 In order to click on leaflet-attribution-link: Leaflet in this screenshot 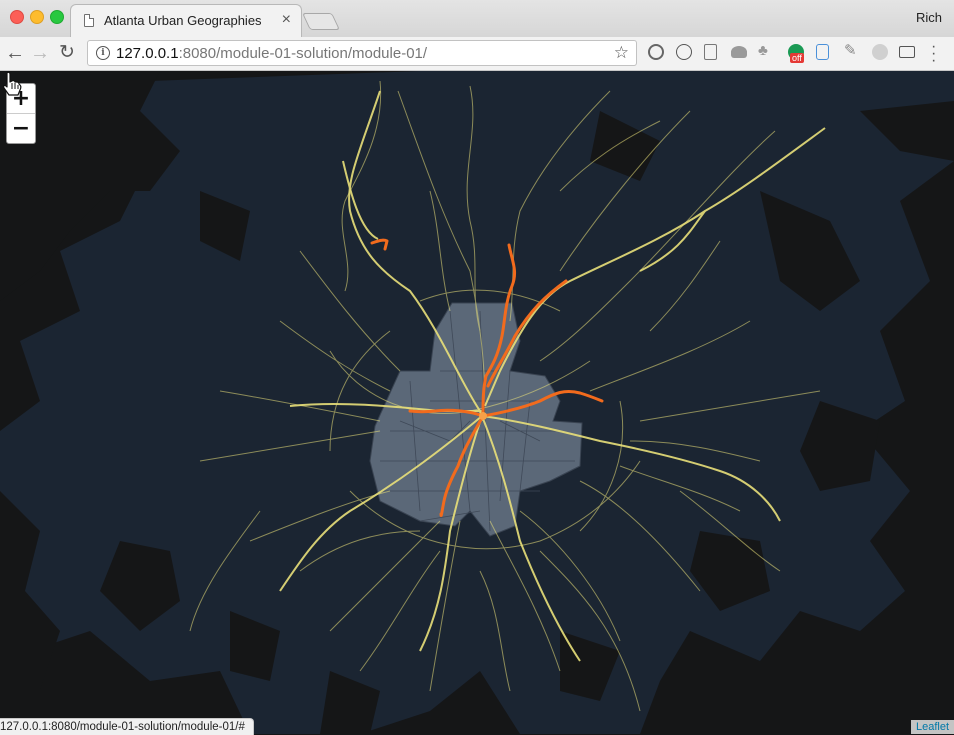, I will do `click(932, 727)`.